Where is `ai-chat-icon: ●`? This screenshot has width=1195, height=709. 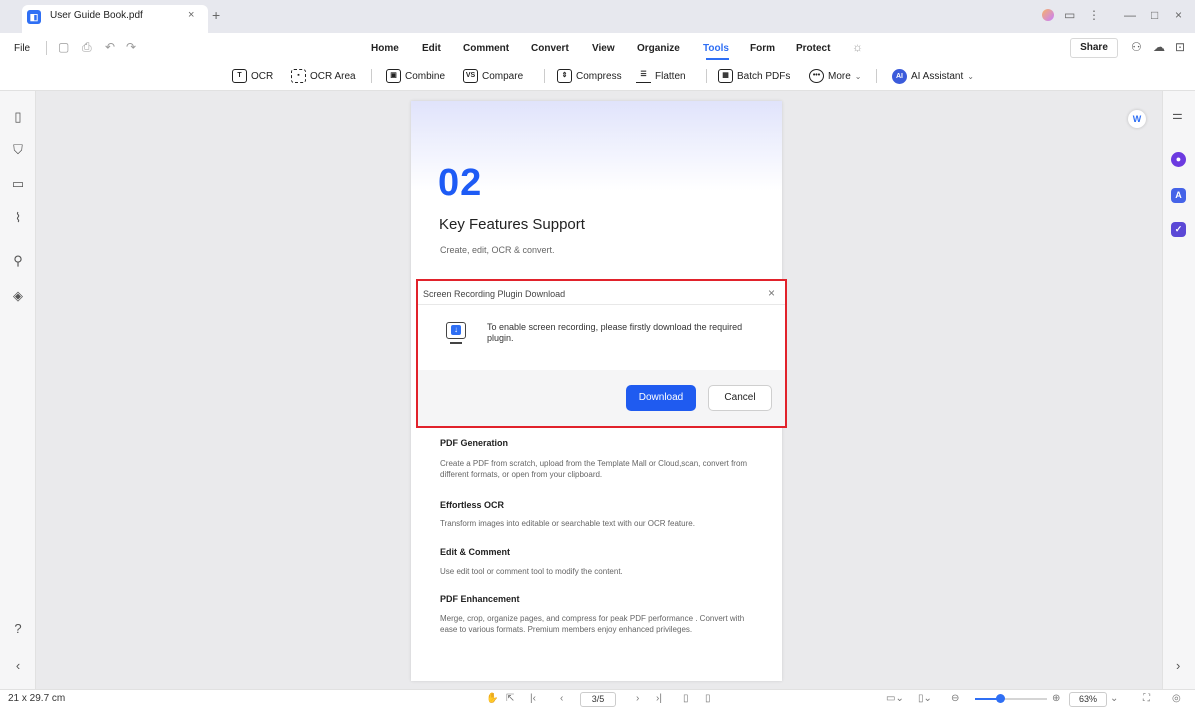
ai-chat-icon: ● is located at coordinates (1178, 159).